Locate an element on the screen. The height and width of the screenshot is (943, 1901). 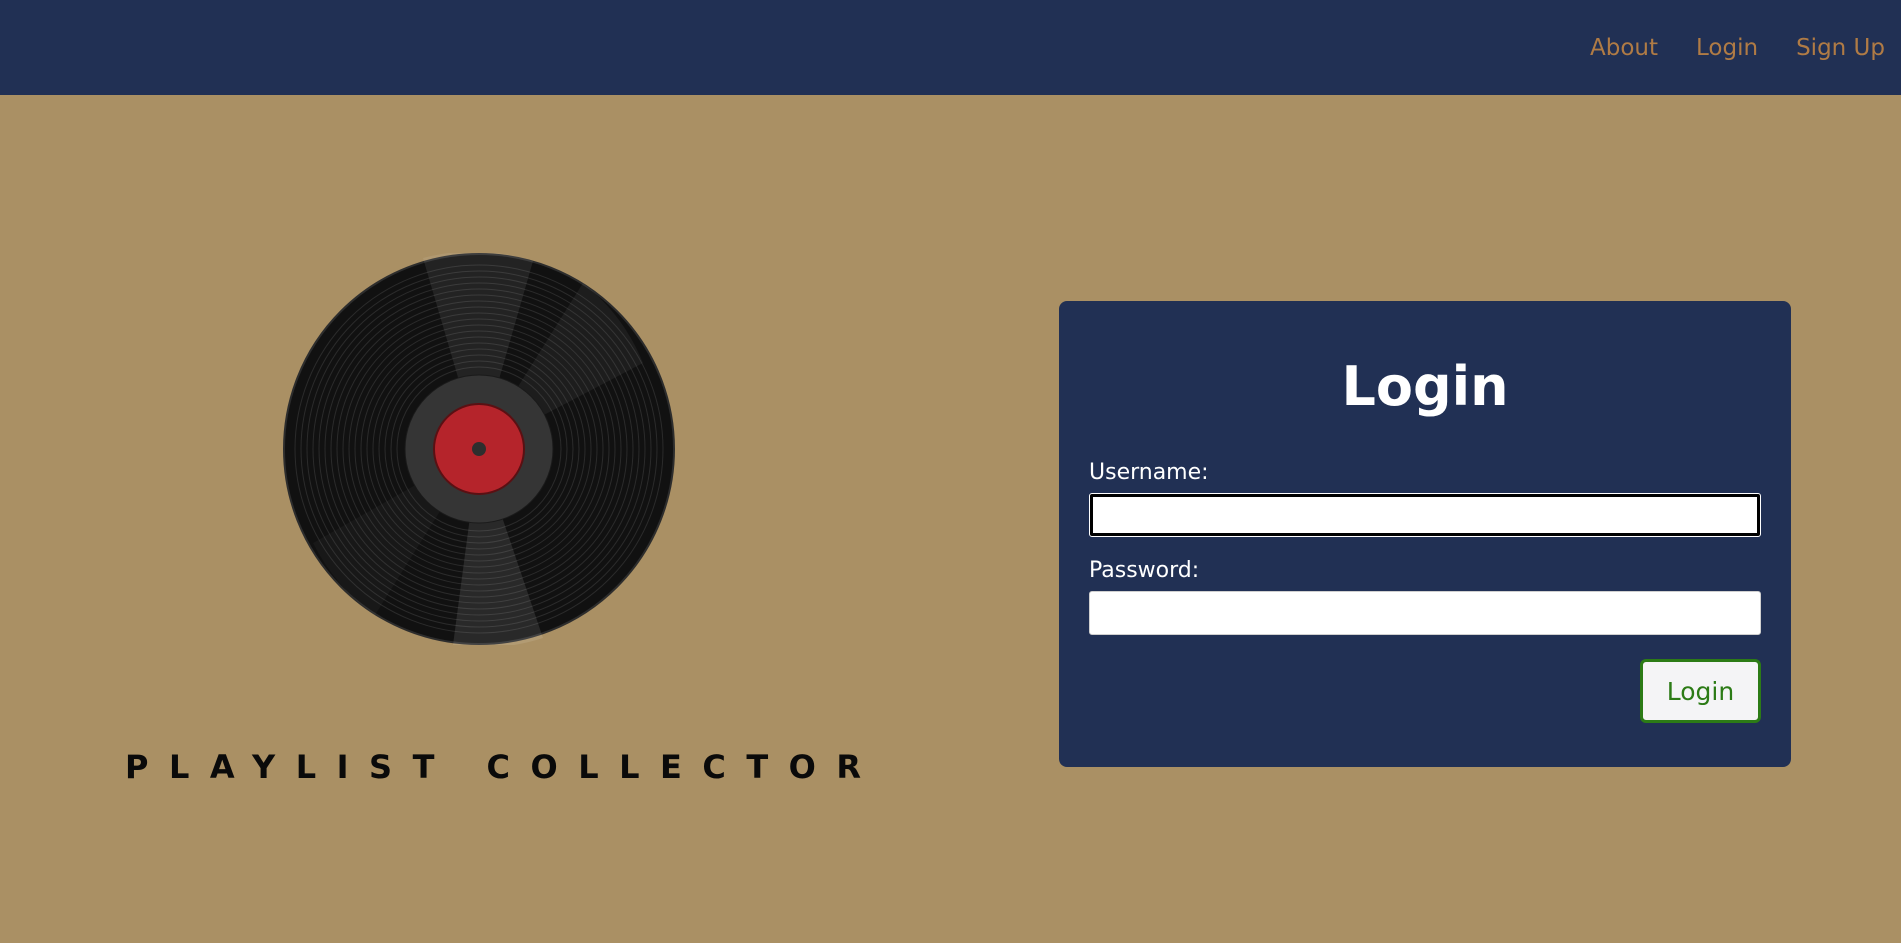
nav-links: About Login Sign Up is located at coordinates (1737, 48).